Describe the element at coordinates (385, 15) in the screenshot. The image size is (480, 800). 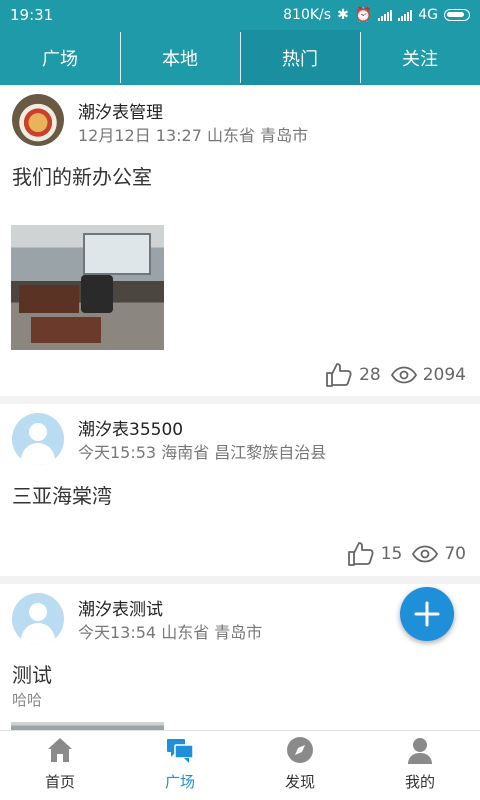
I see `signal-icon` at that location.